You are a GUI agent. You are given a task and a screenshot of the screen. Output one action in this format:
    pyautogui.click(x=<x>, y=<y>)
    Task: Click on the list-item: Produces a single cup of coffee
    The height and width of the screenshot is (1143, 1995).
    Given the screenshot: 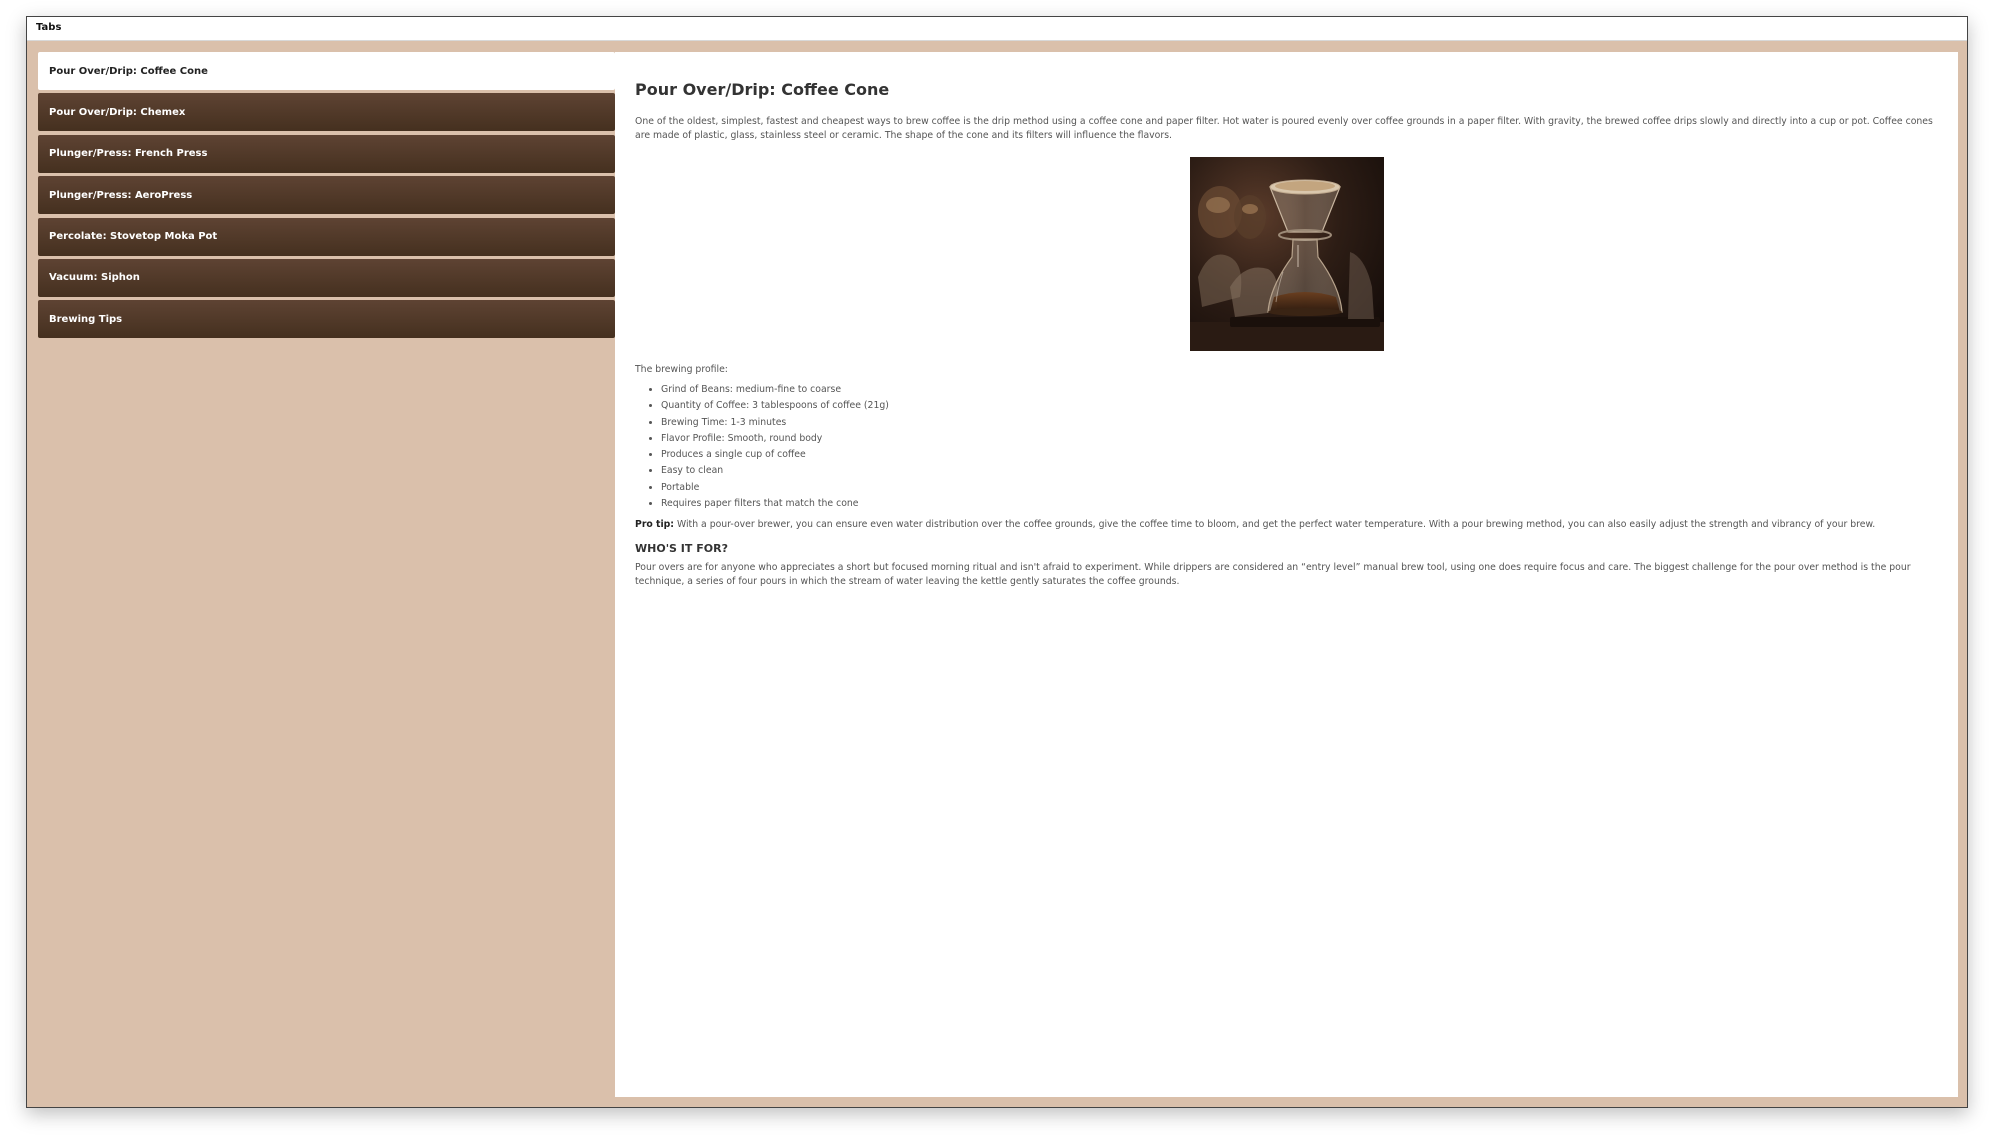 What is the action you would take?
    pyautogui.click(x=1299, y=455)
    